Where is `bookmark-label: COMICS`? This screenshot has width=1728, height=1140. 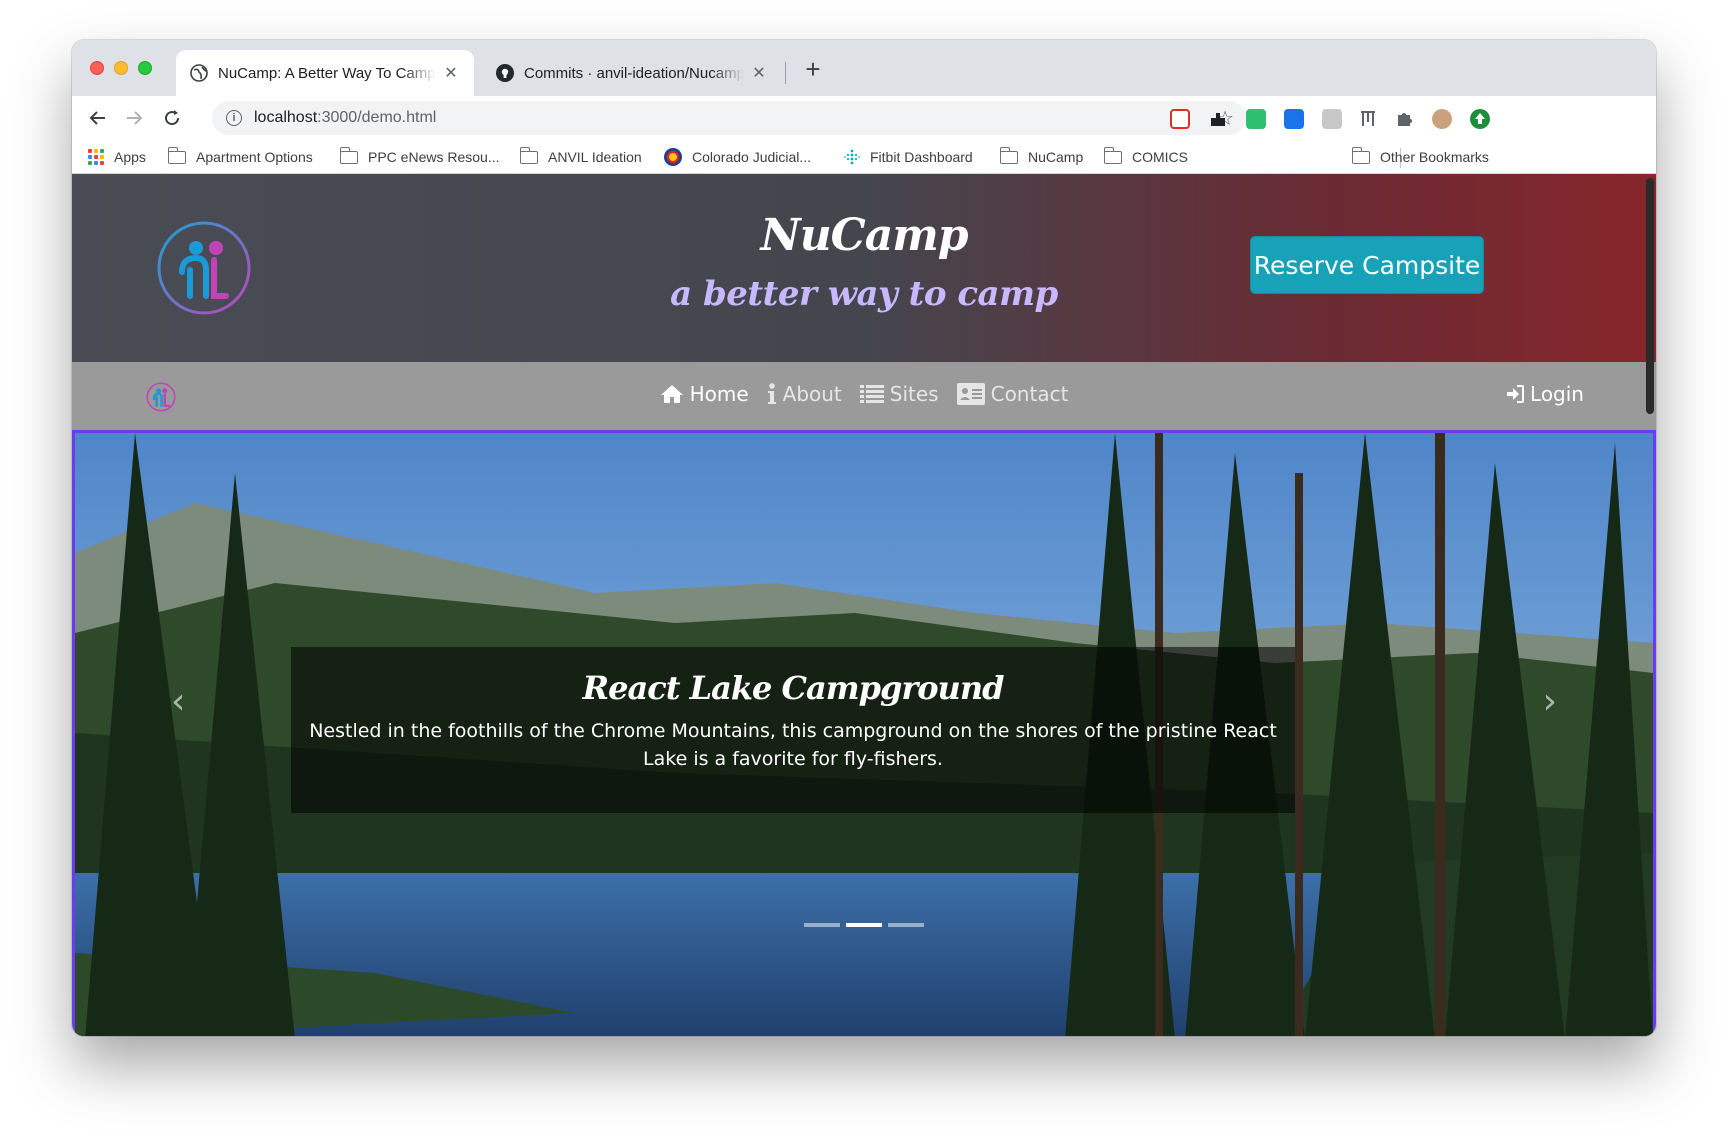
bookmark-label: COMICS is located at coordinates (1160, 157).